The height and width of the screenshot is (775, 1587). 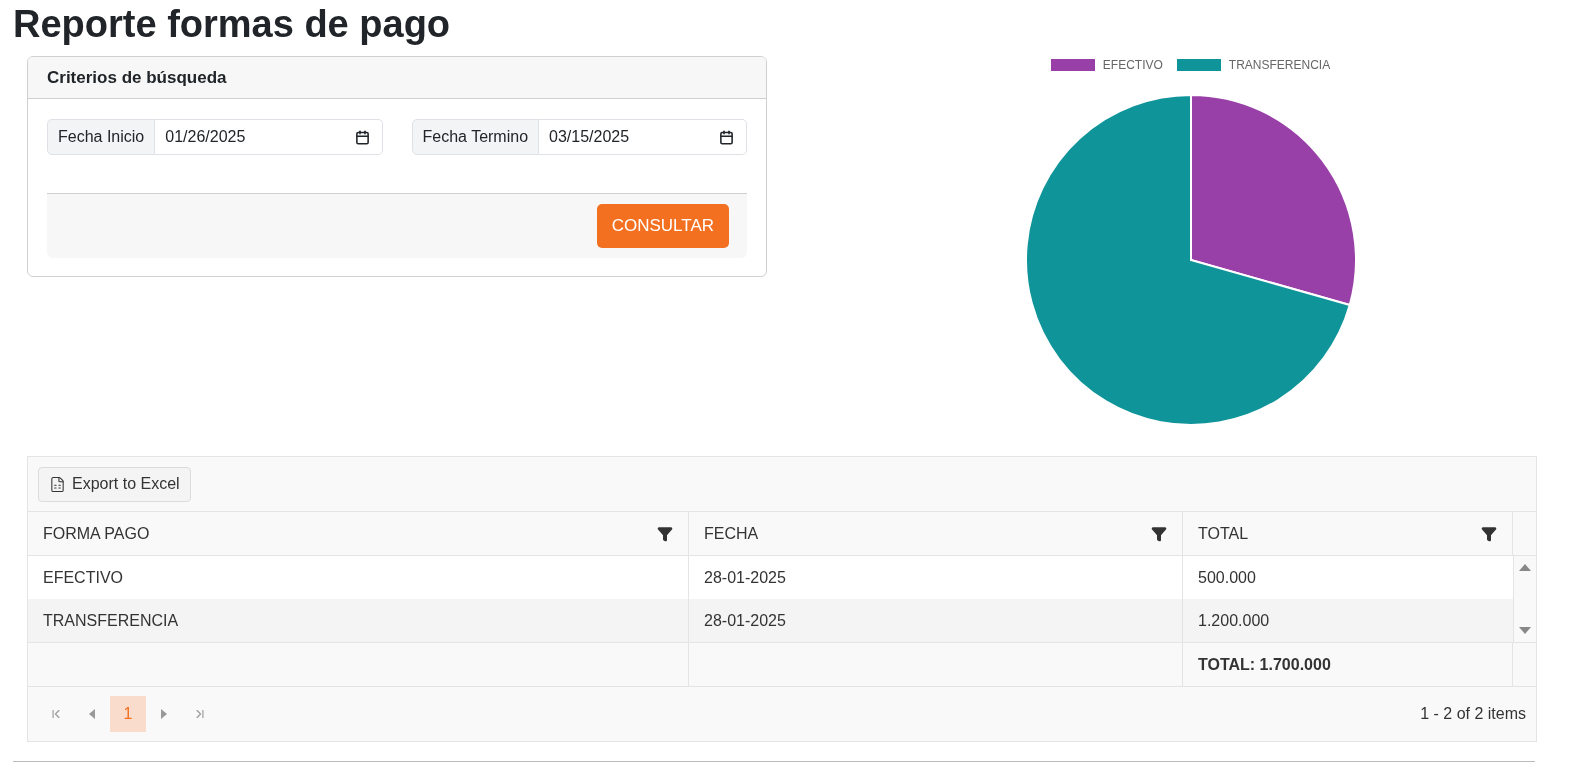 What do you see at coordinates (1264, 664) in the screenshot?
I see `footer-total: TOTAL: 1.700.000` at bounding box center [1264, 664].